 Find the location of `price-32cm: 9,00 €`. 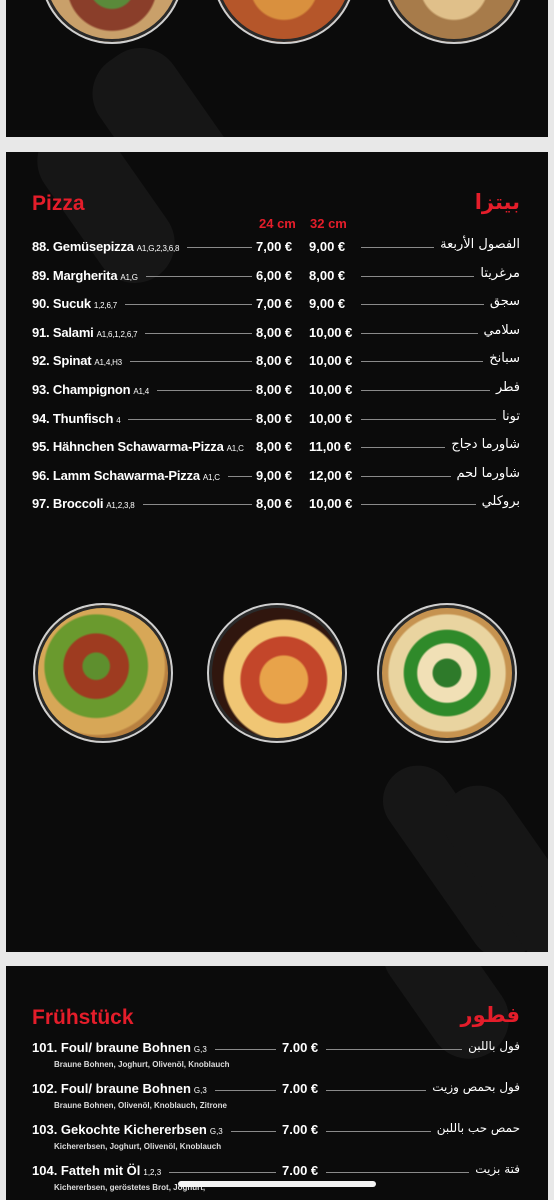

price-32cm: 9,00 € is located at coordinates (327, 304).